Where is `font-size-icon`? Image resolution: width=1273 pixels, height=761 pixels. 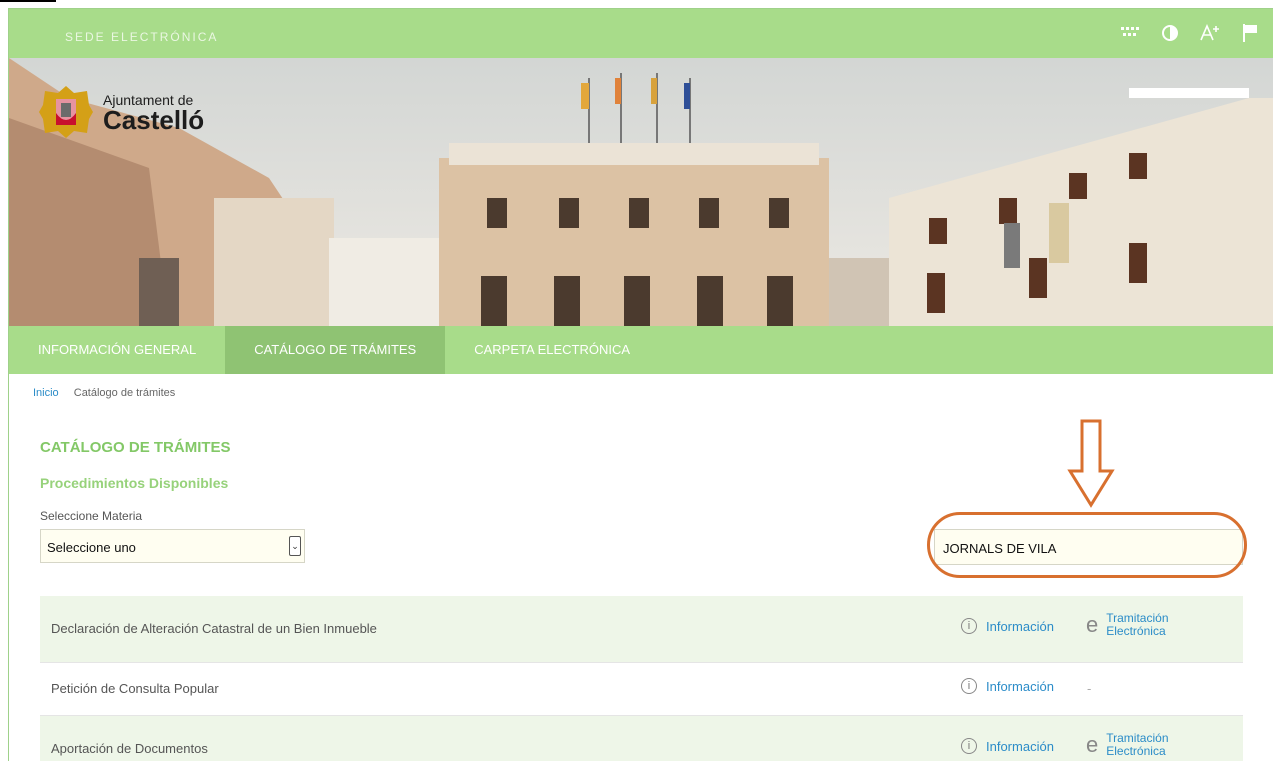
font-size-icon is located at coordinates (1210, 33).